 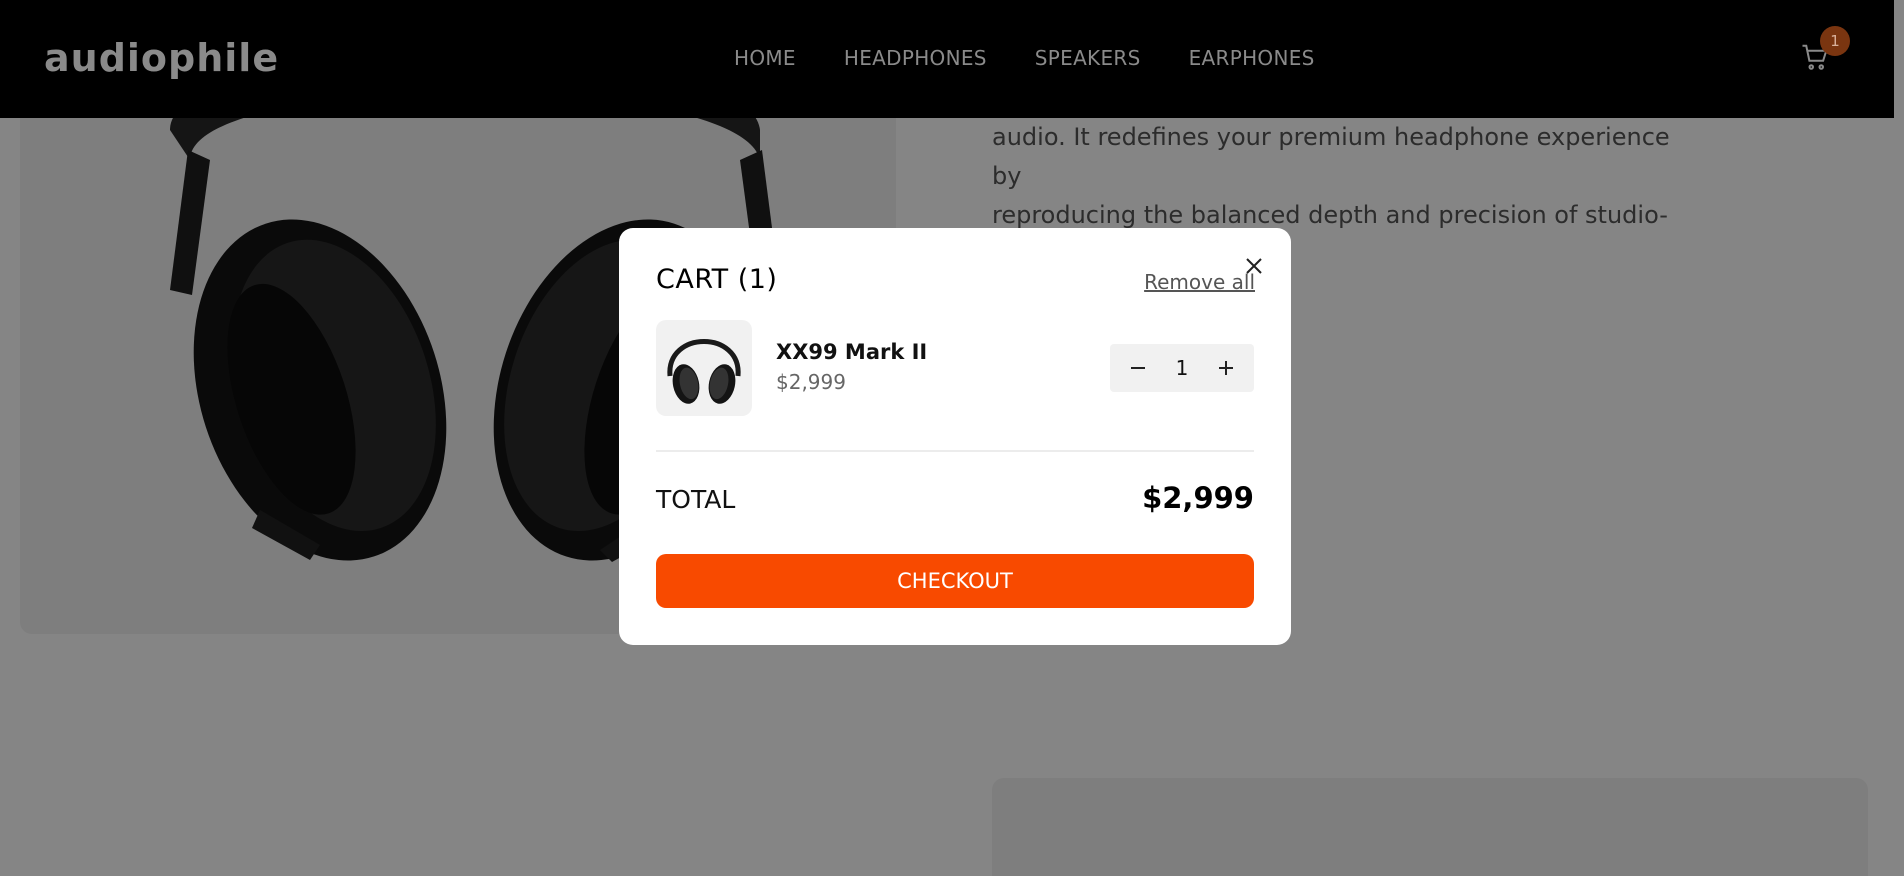 I want to click on logo: audiophile, so click(x=161, y=58).